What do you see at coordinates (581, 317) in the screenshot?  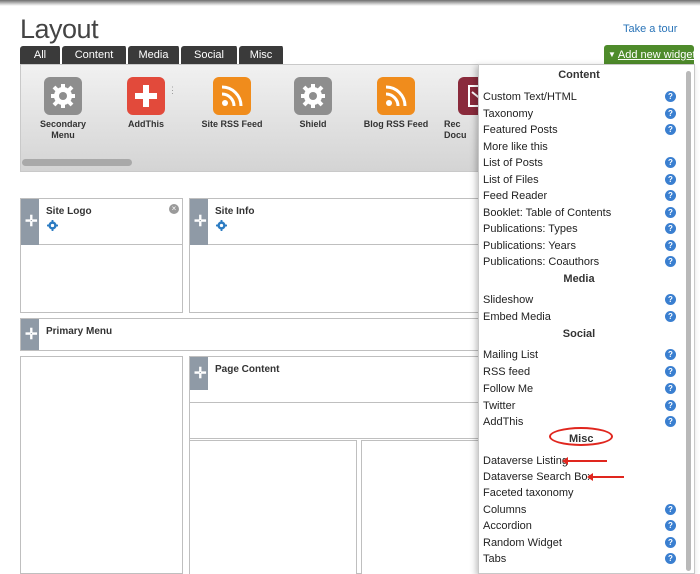 I see `menu-item-embed-media: Embed Media?` at bounding box center [581, 317].